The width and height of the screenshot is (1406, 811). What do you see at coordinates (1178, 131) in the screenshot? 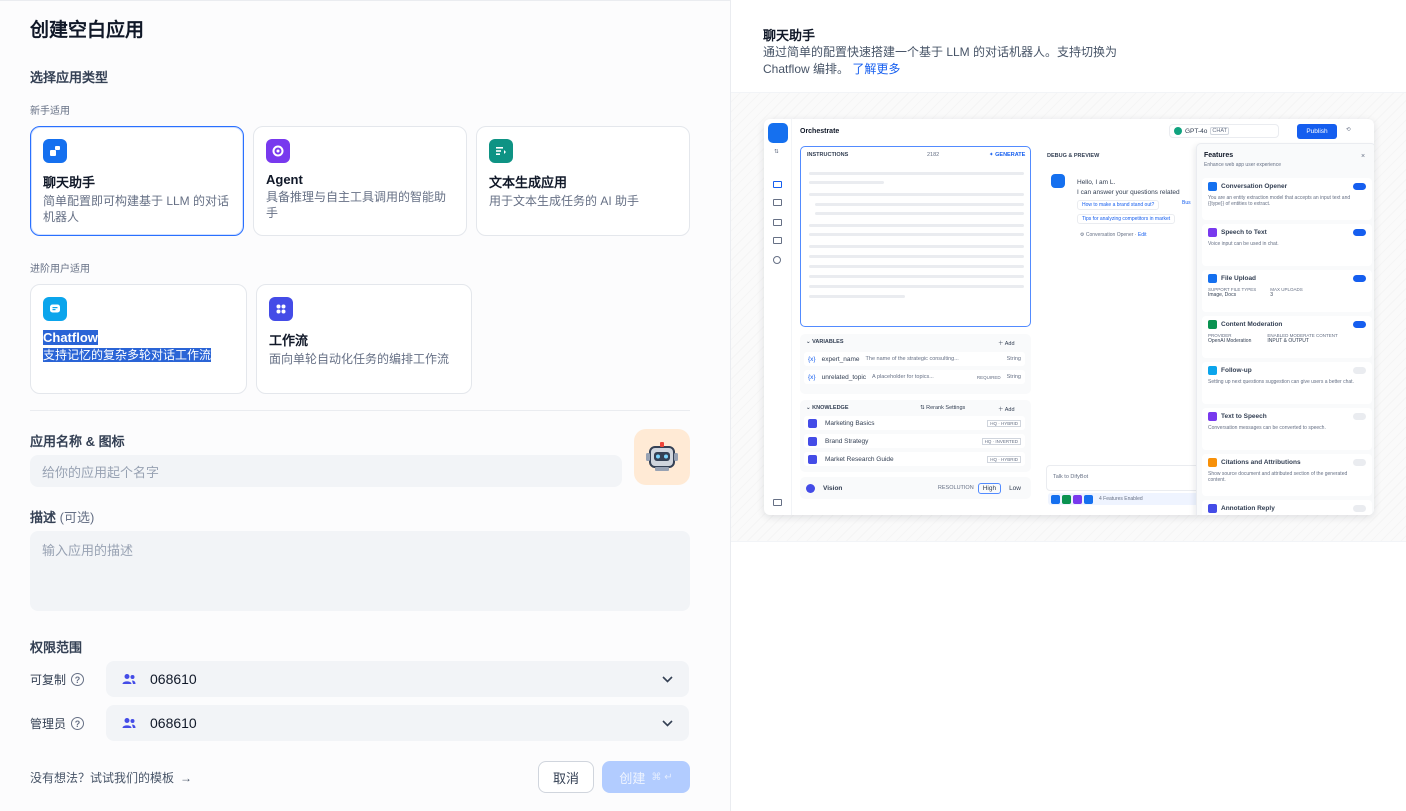
I see `openai-icon` at bounding box center [1178, 131].